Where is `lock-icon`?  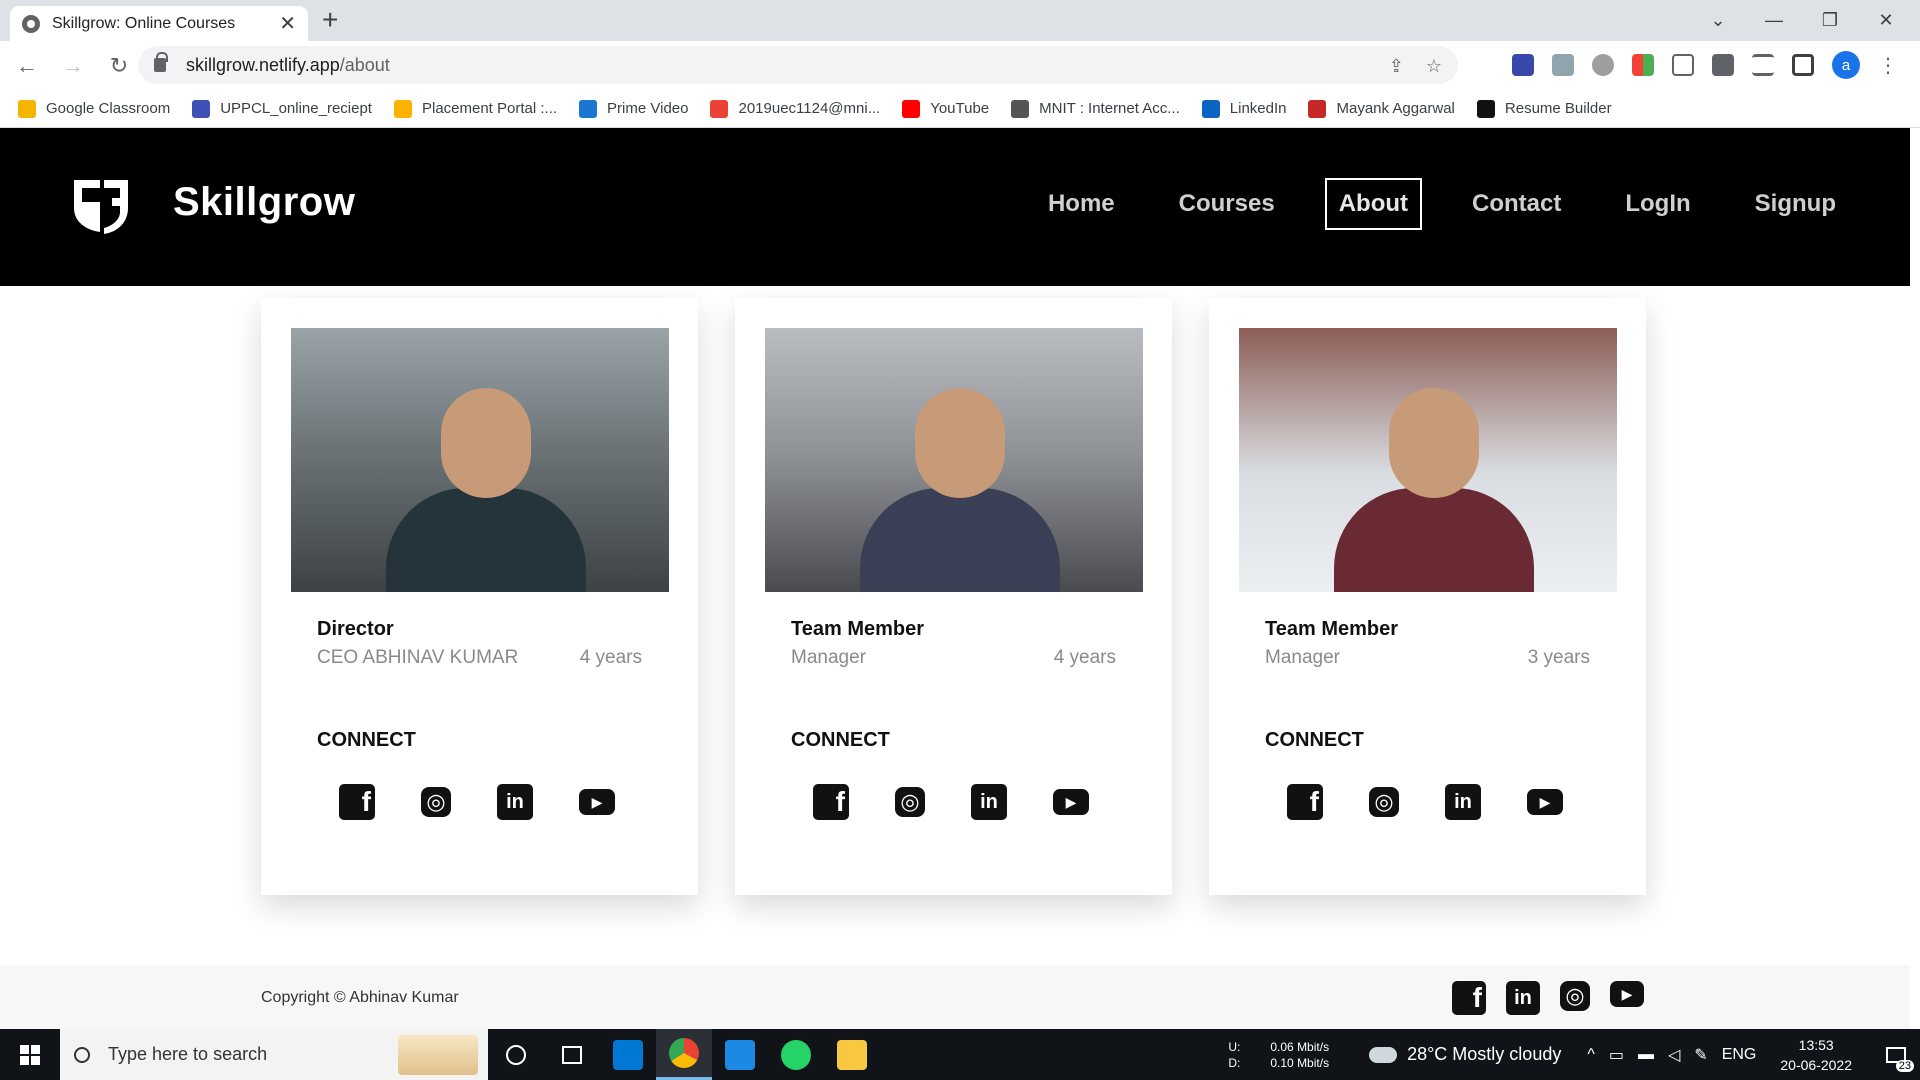 lock-icon is located at coordinates (161, 62).